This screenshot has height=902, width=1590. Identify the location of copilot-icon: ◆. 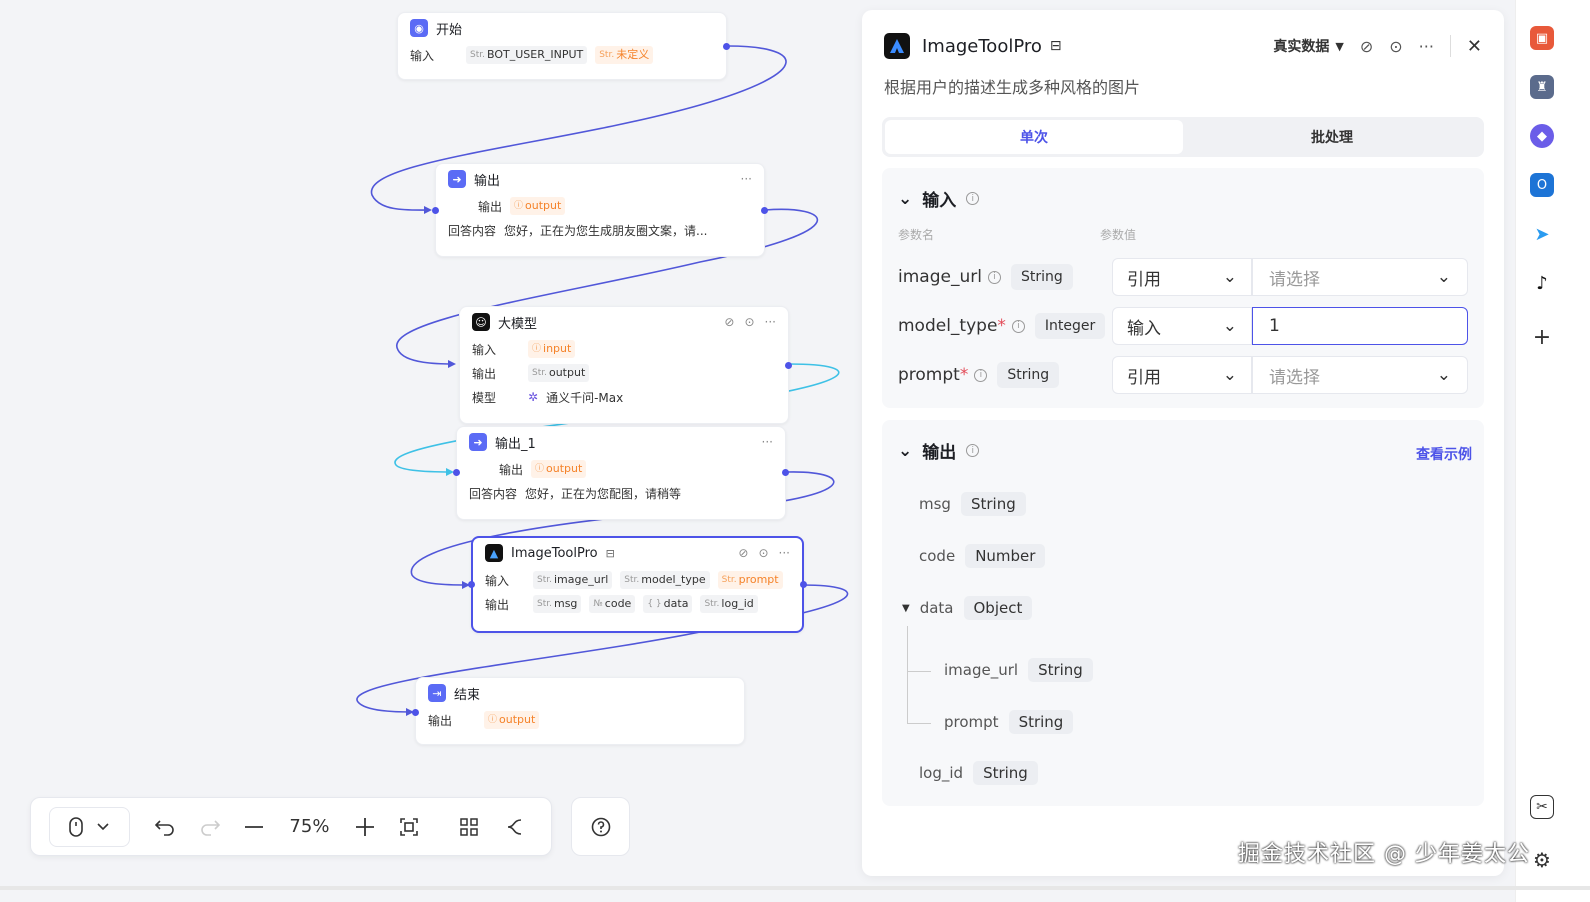
(1542, 136).